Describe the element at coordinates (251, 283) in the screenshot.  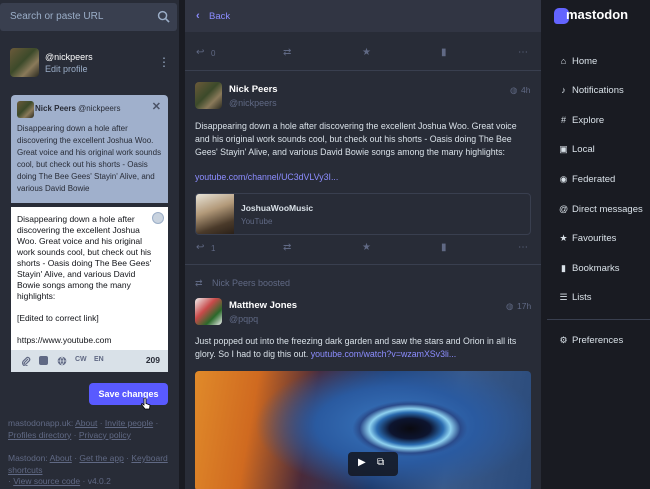
I see `boosted-by: Nick Peers boosted` at that location.